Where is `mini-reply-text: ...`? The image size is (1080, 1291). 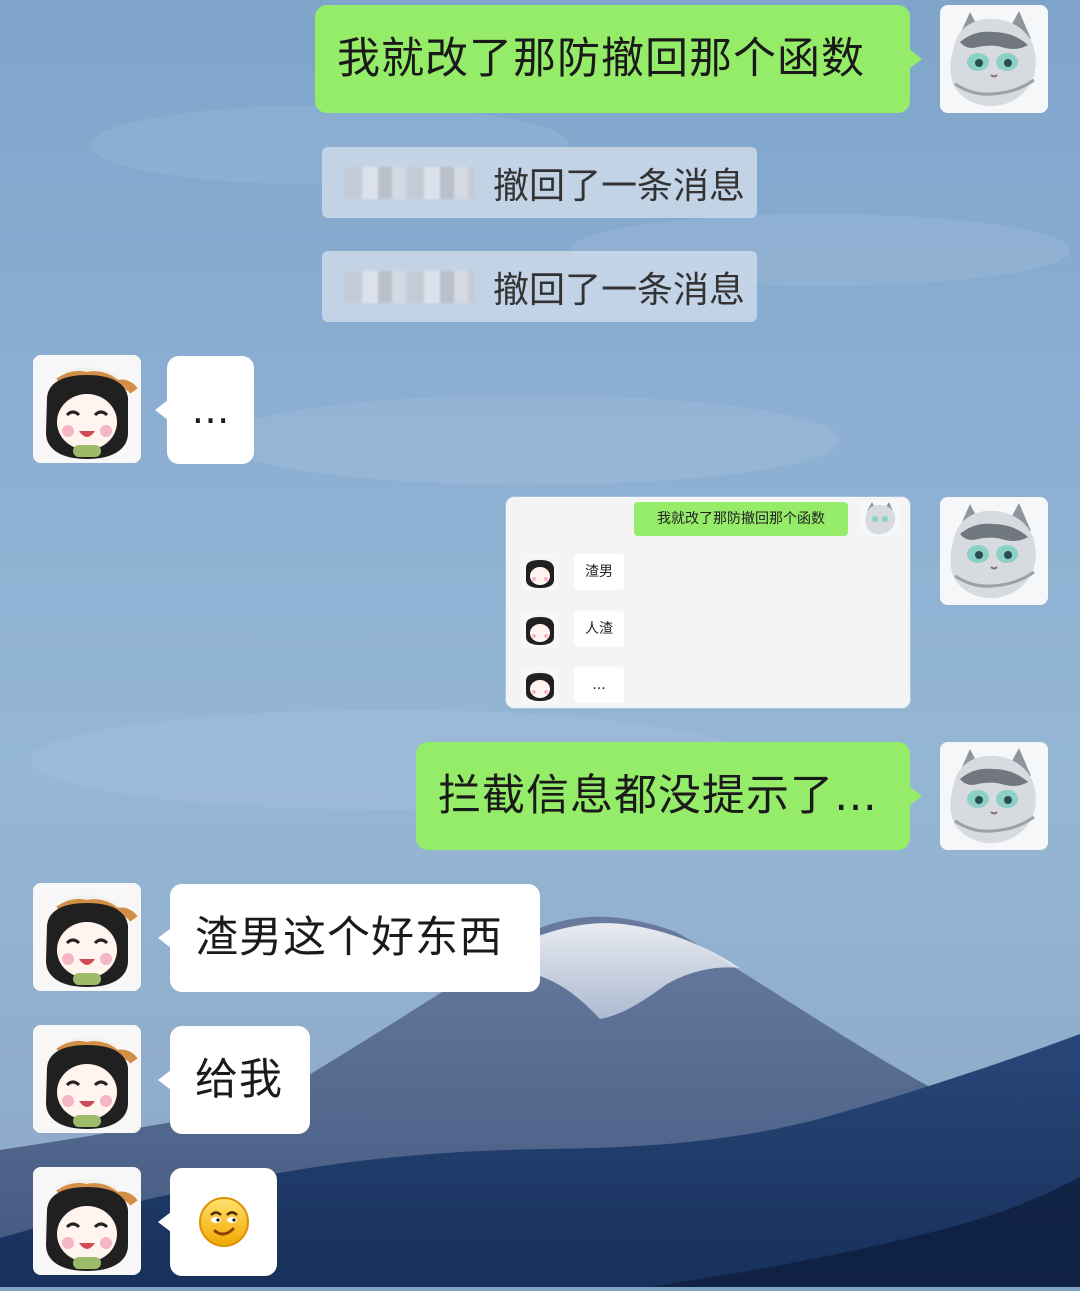 mini-reply-text: ... is located at coordinates (599, 685).